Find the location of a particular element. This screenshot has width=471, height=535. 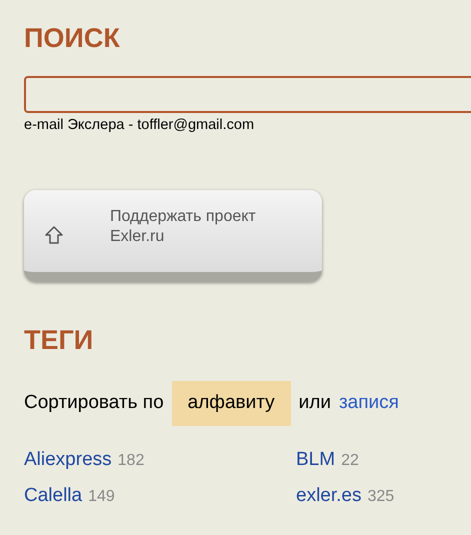

tag-link: BLM is located at coordinates (316, 460).